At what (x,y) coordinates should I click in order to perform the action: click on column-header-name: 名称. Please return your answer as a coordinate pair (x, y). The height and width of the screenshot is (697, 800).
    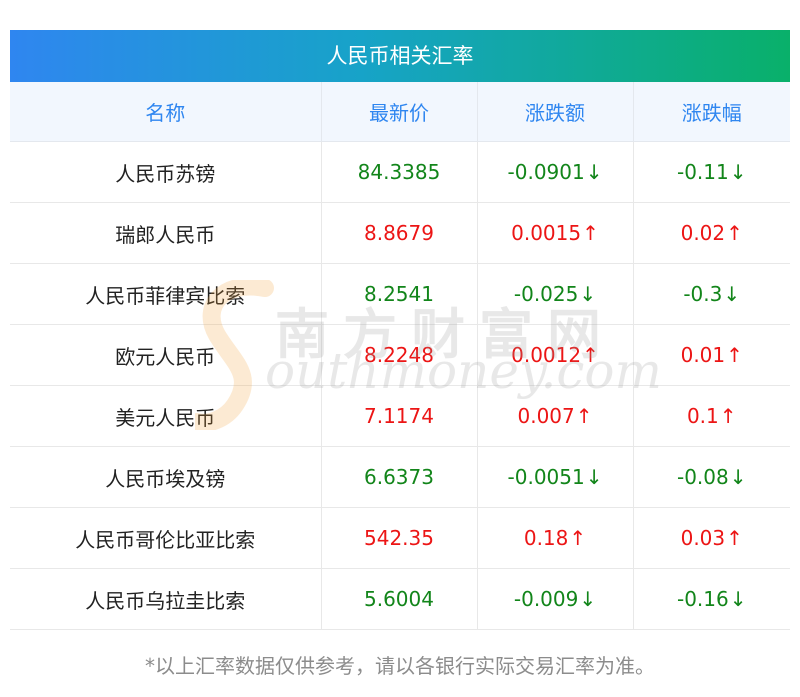
    Looking at the image, I should click on (166, 112).